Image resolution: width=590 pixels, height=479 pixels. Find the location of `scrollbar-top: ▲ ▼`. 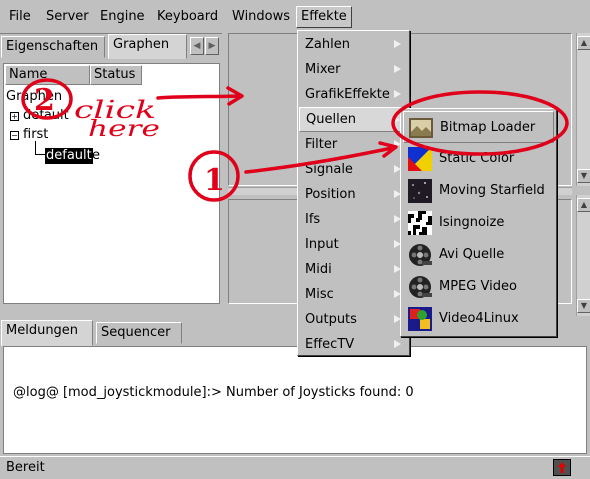

scrollbar-top: ▲ ▼ is located at coordinates (583, 109).